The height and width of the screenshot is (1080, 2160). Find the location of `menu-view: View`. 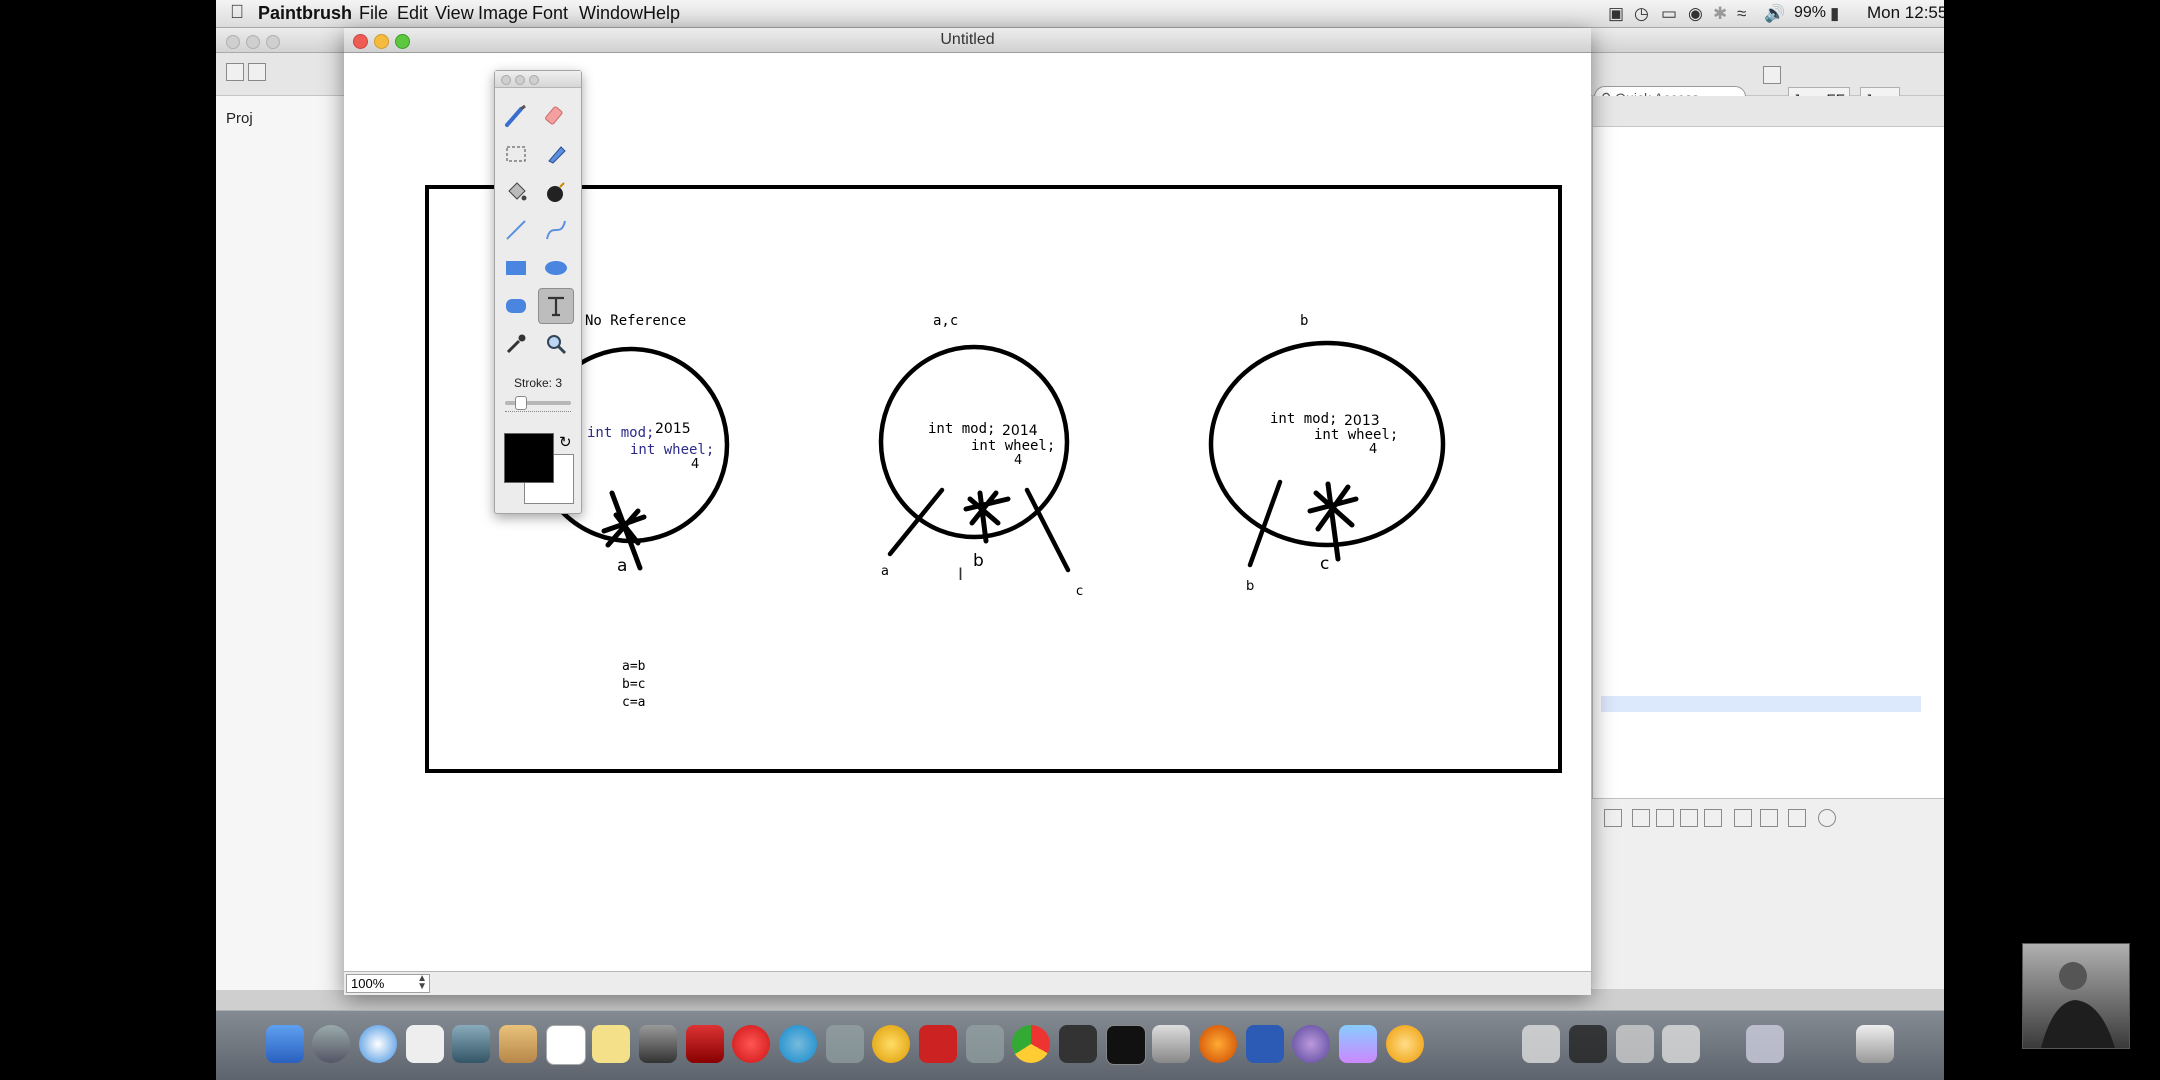

menu-view: View is located at coordinates (454, 13).